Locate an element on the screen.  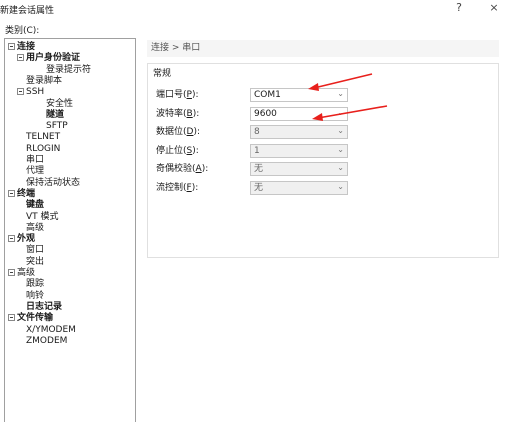
field-value: 1 is located at coordinates (257, 150).